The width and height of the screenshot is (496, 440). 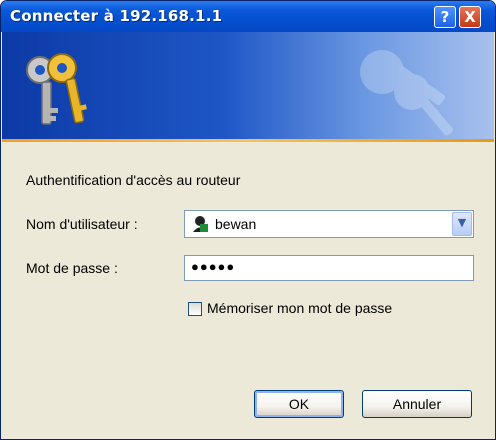 What do you see at coordinates (417, 404) in the screenshot?
I see `cancel-button: Annuler` at bounding box center [417, 404].